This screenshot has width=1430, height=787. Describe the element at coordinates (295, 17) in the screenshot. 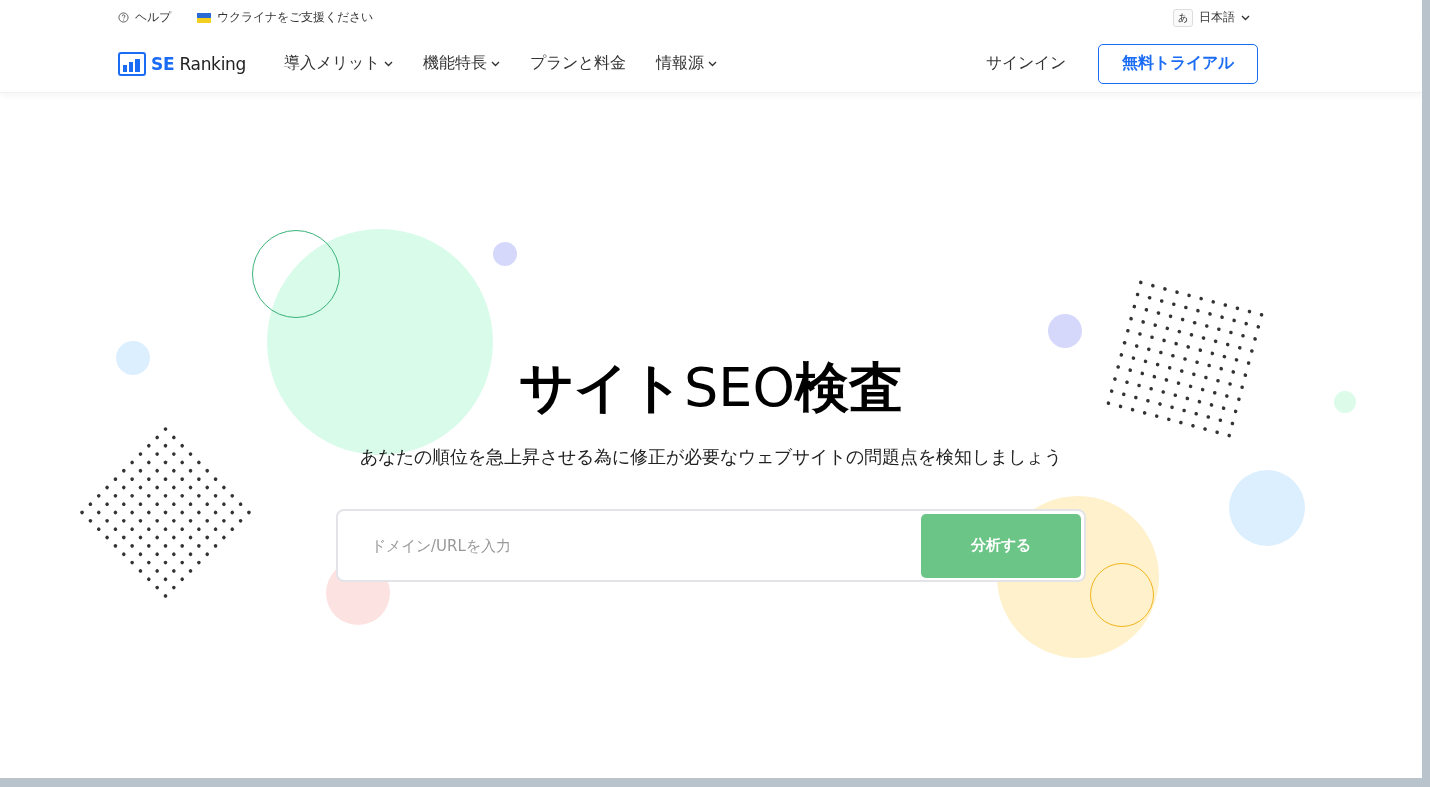

I see `support-link: ウクライナをご支援ください` at that location.